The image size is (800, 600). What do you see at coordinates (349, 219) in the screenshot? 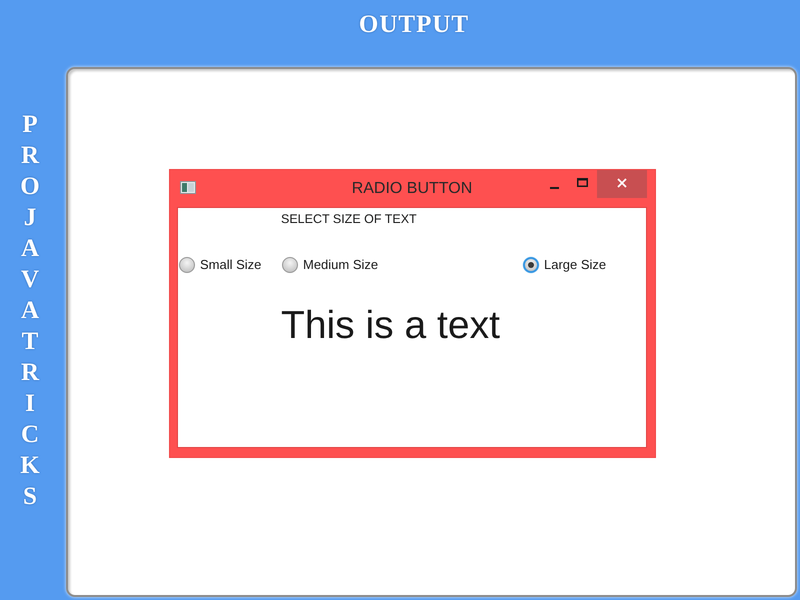
I see `section-heading: SELECT SIZE OF TEXT` at bounding box center [349, 219].